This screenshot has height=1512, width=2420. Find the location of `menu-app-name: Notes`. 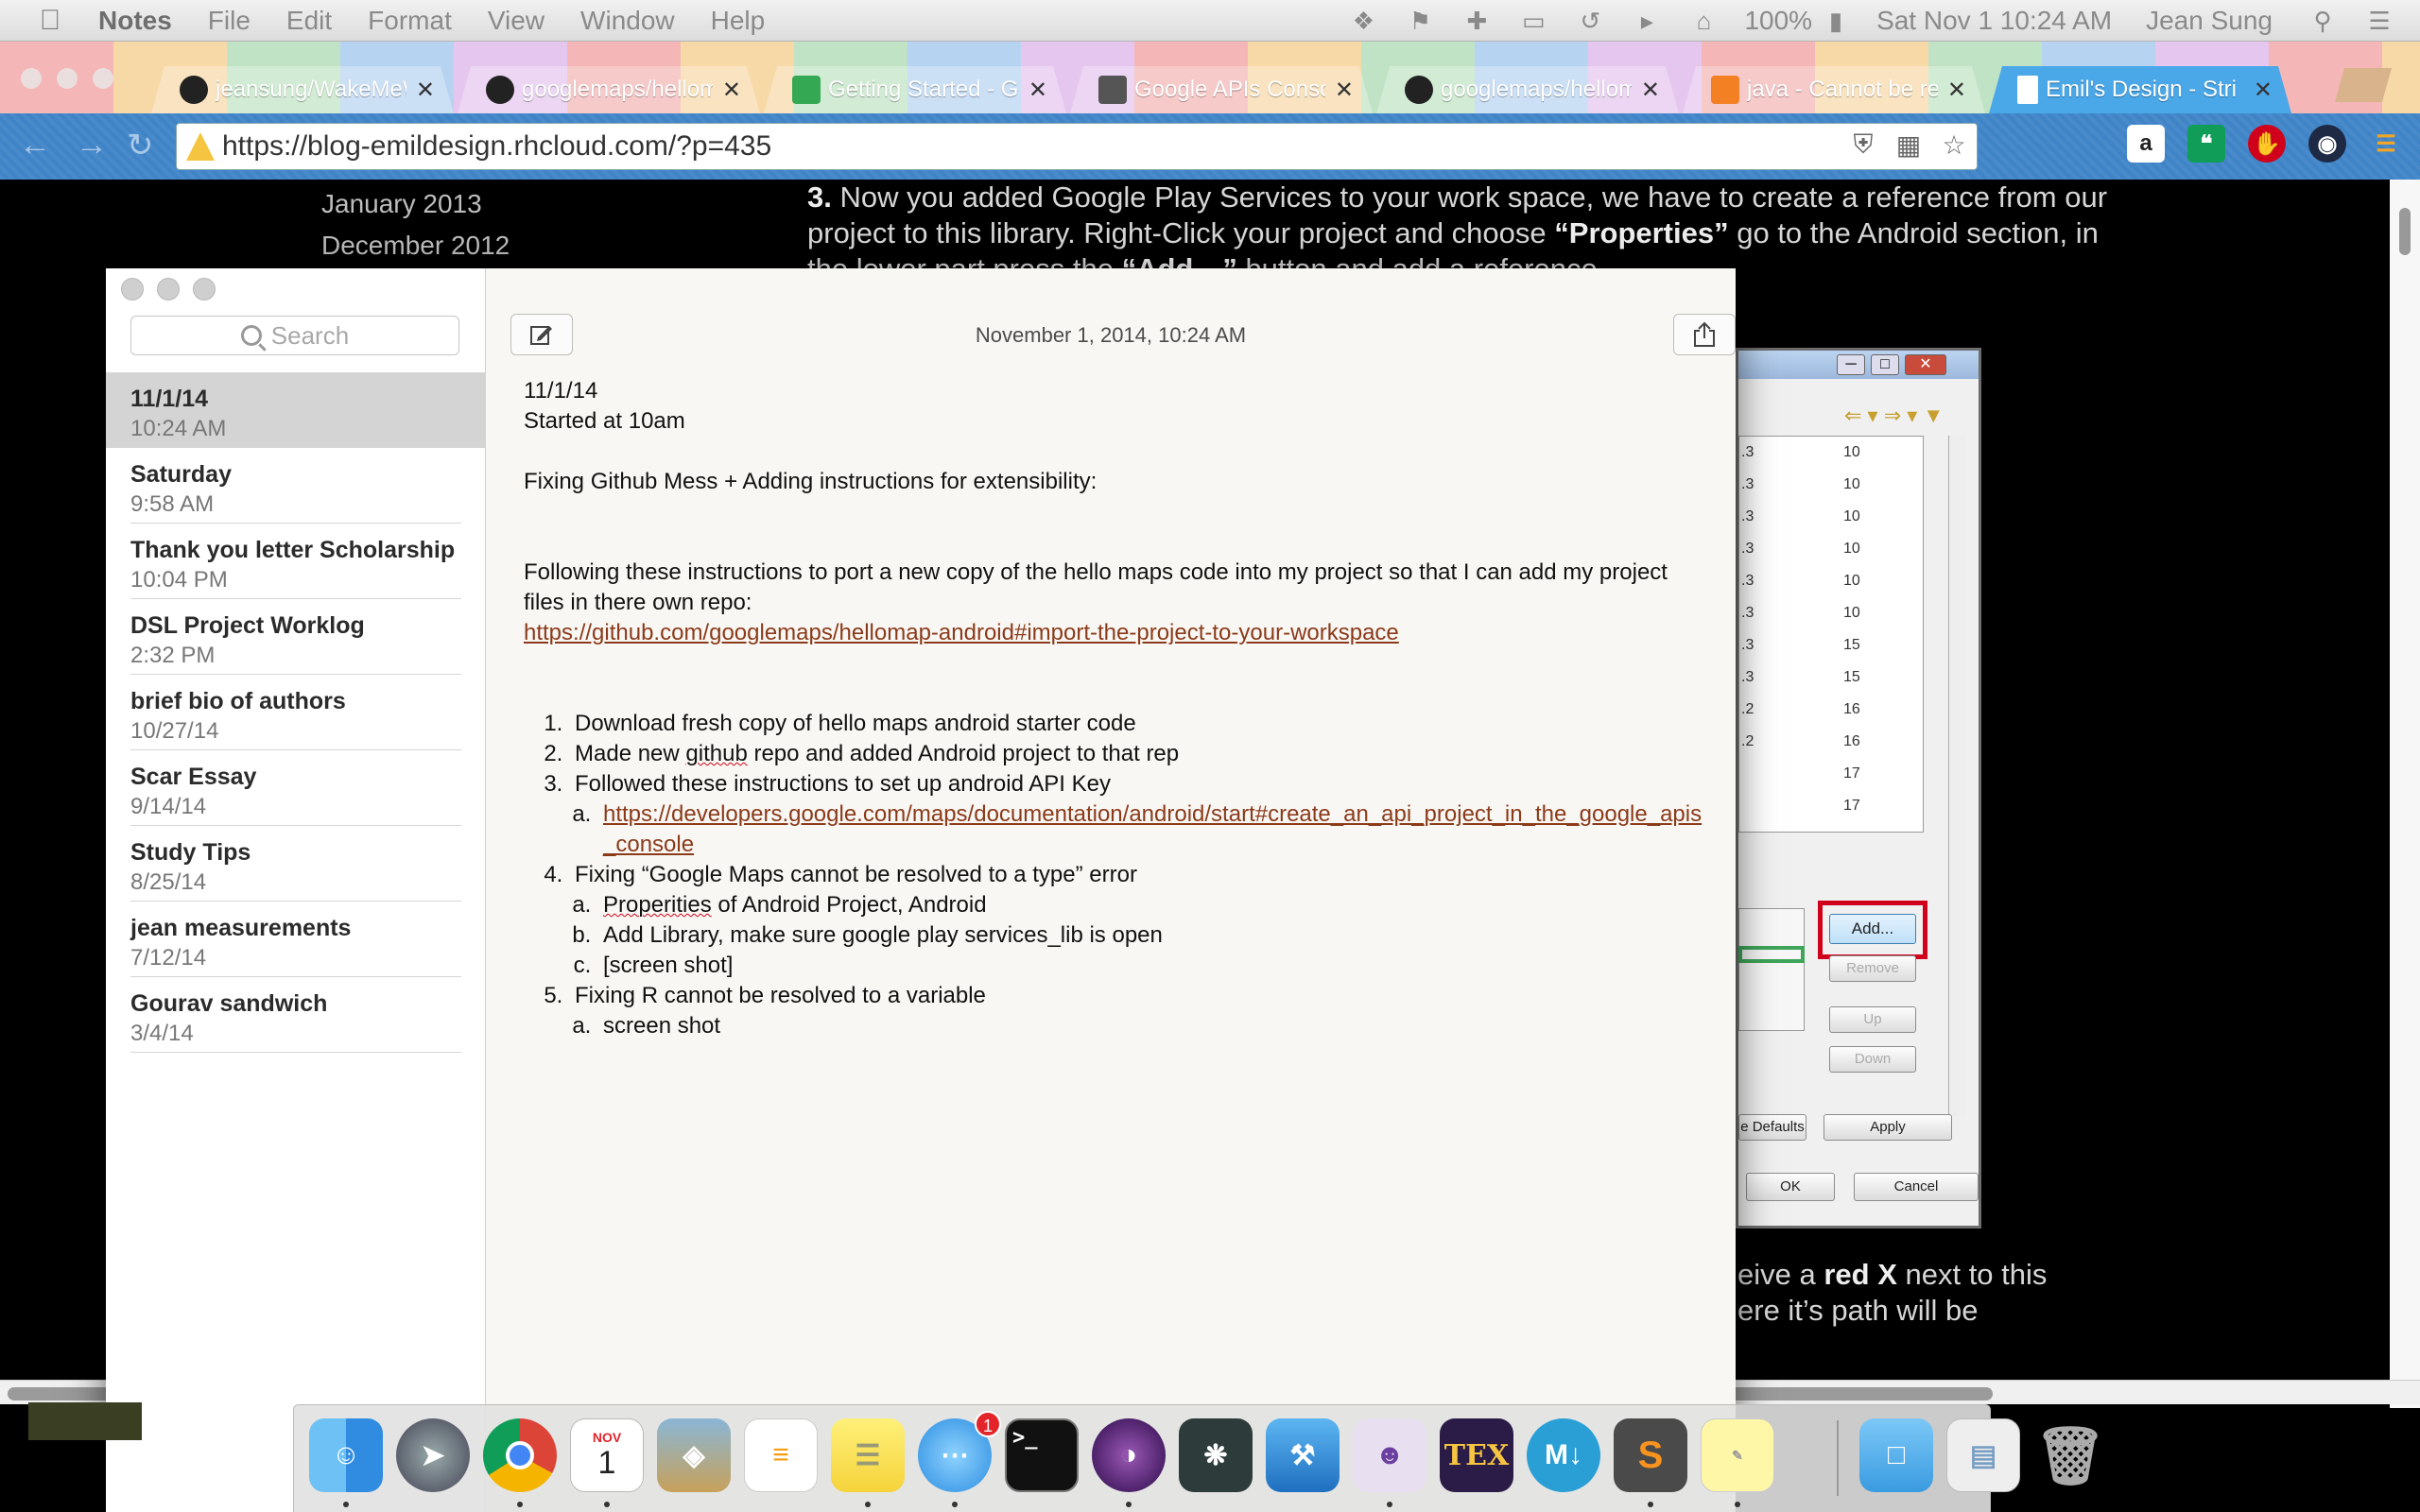

menu-app-name: Notes is located at coordinates (135, 21).